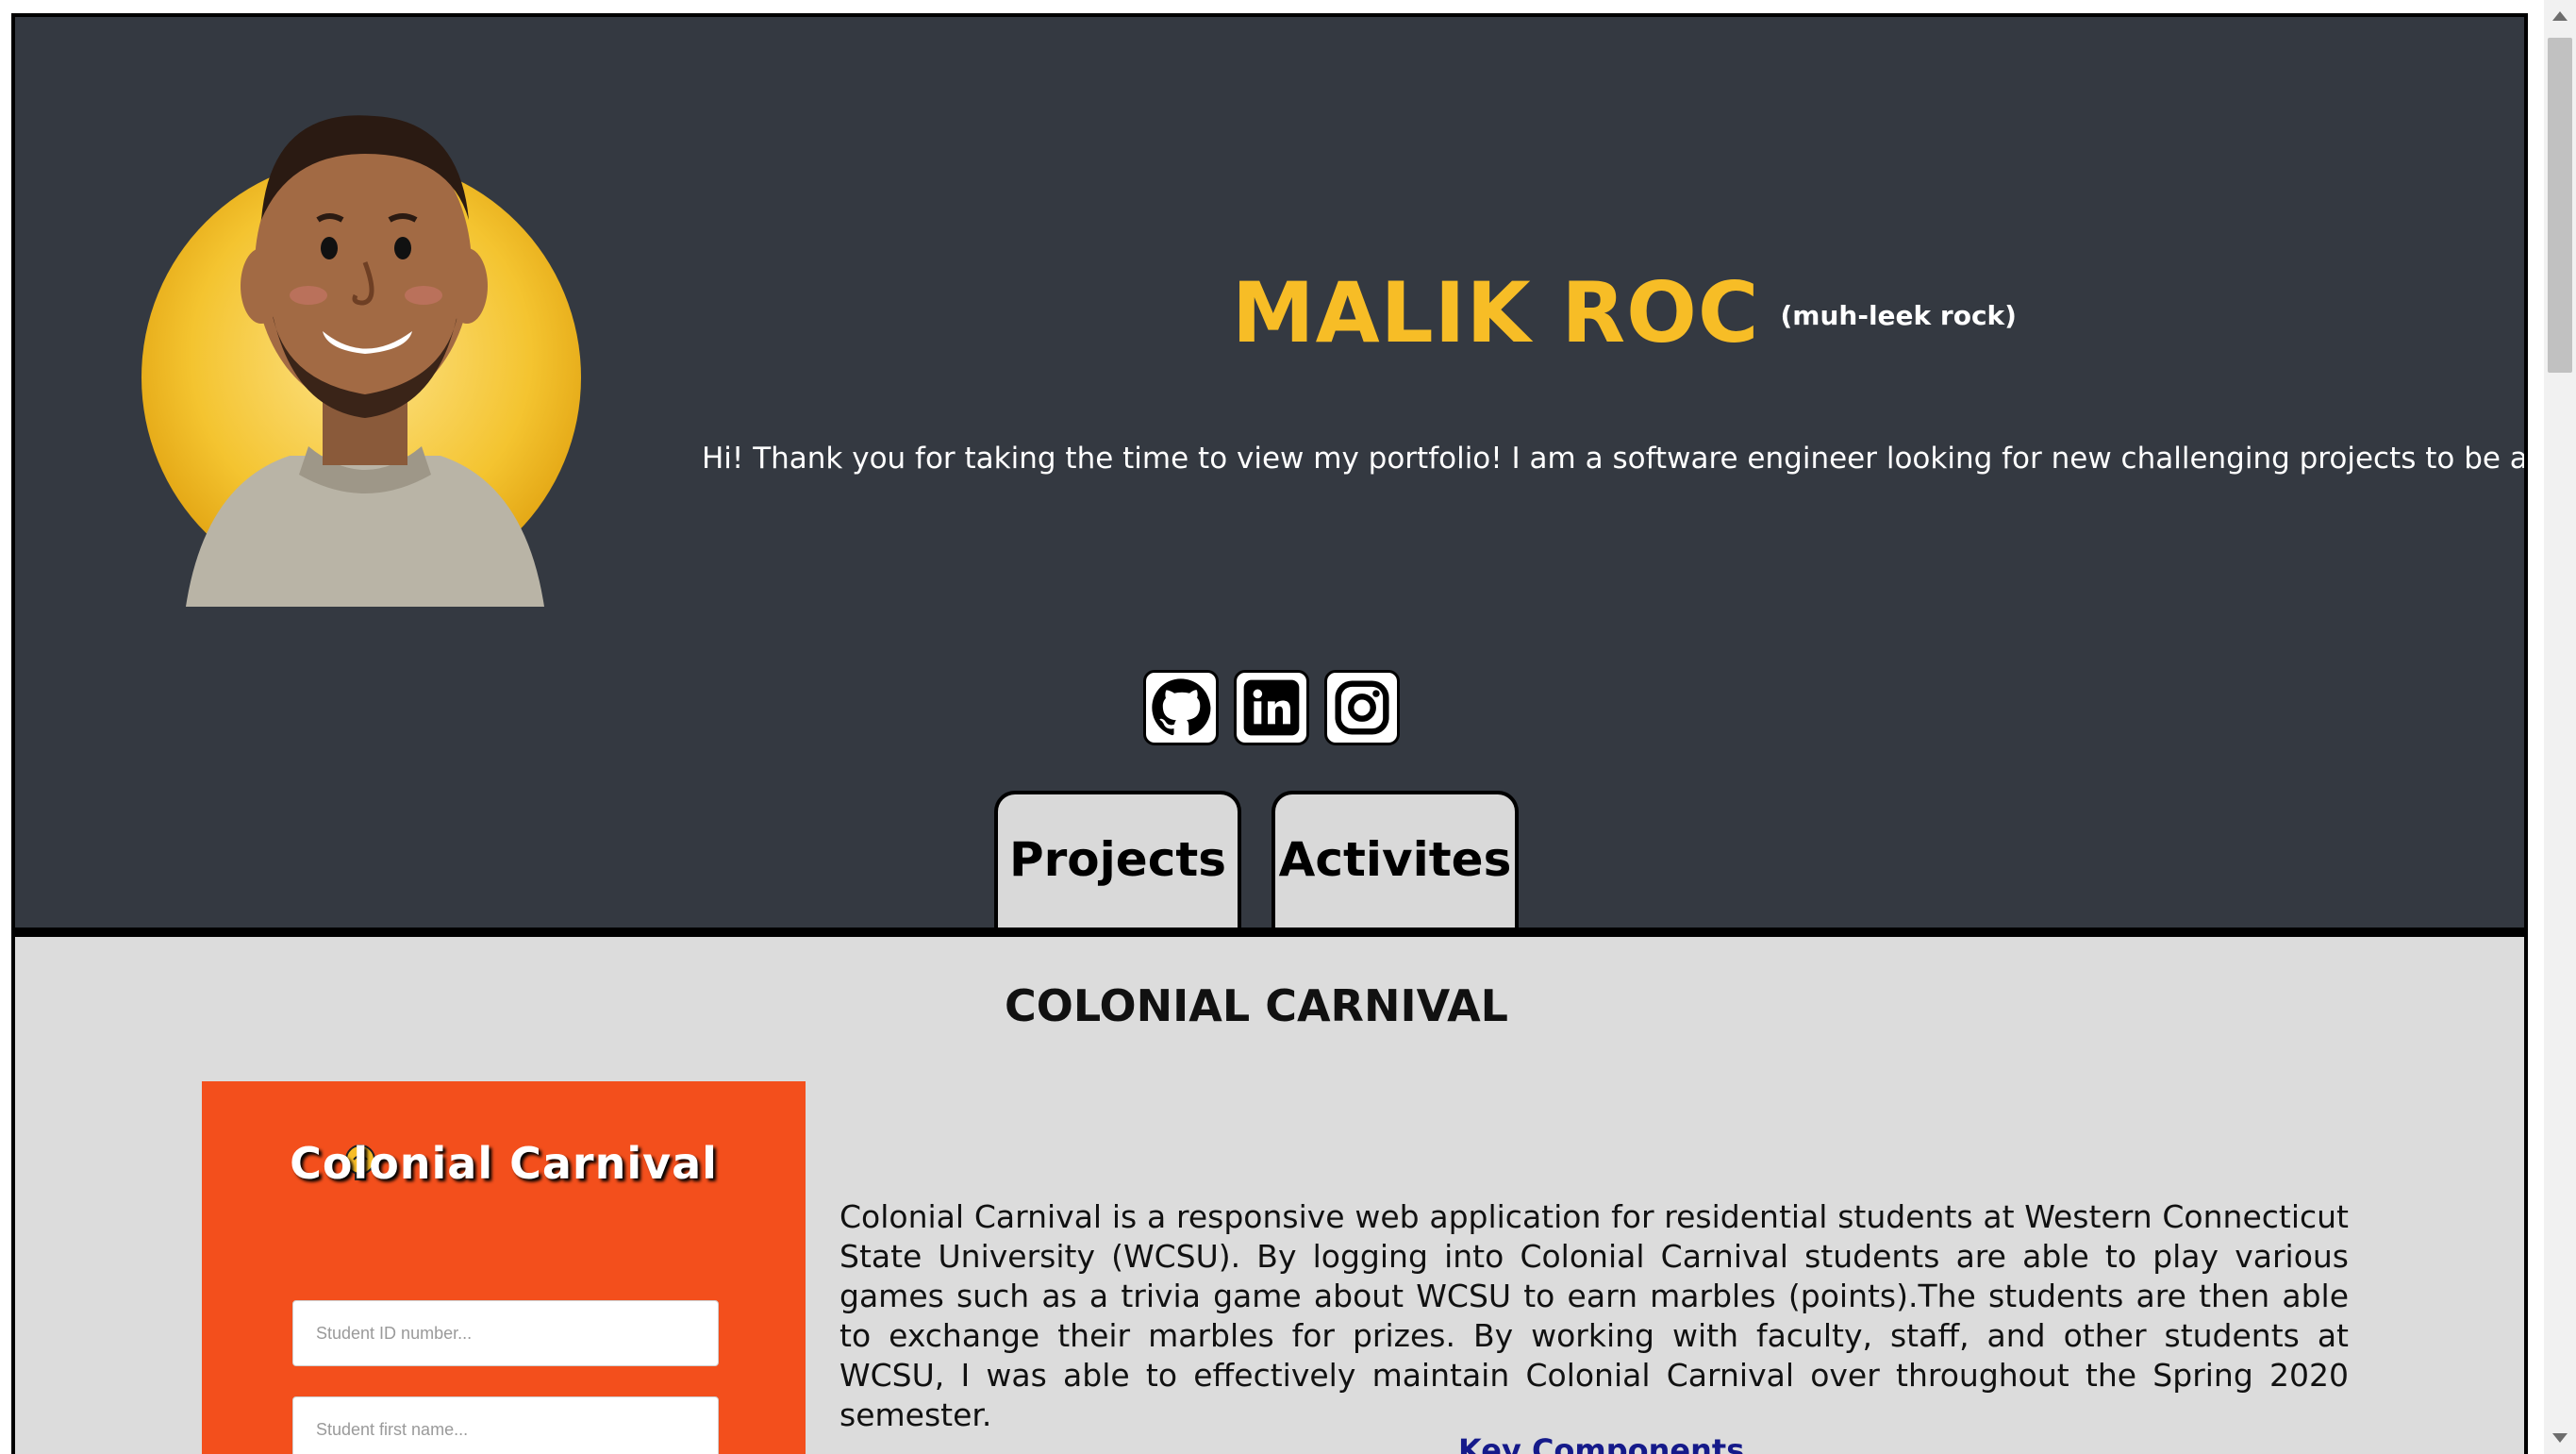 The height and width of the screenshot is (1454, 2576). What do you see at coordinates (1601, 1443) in the screenshot?
I see `key-components-link: Key Components` at bounding box center [1601, 1443].